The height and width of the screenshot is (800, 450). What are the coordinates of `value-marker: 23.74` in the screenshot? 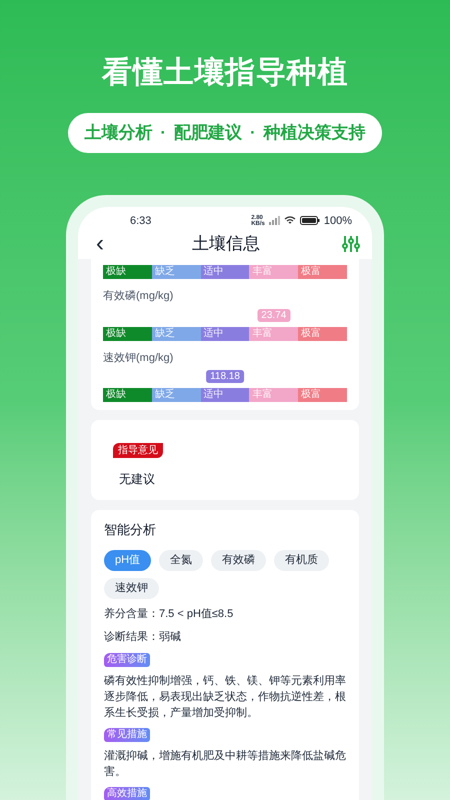 It's located at (273, 315).